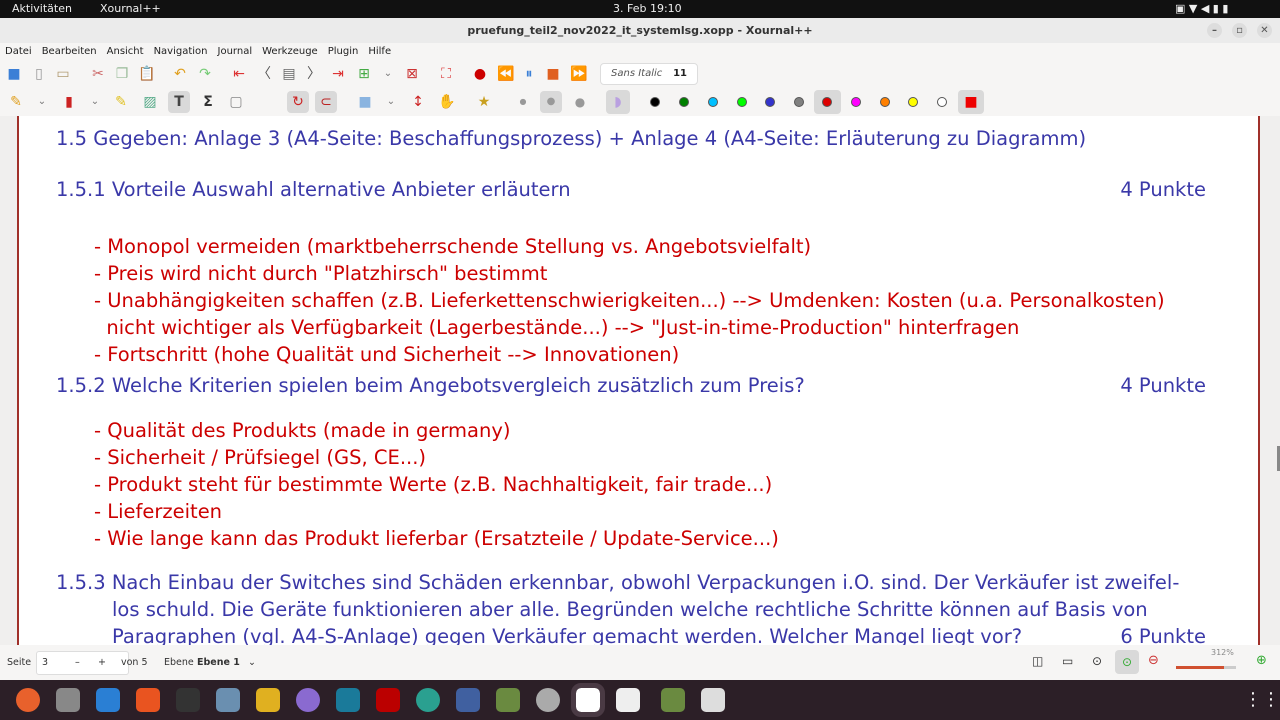 This screenshot has height=720, width=1280. I want to click on packet-tracer-running-icon, so click(673, 700).